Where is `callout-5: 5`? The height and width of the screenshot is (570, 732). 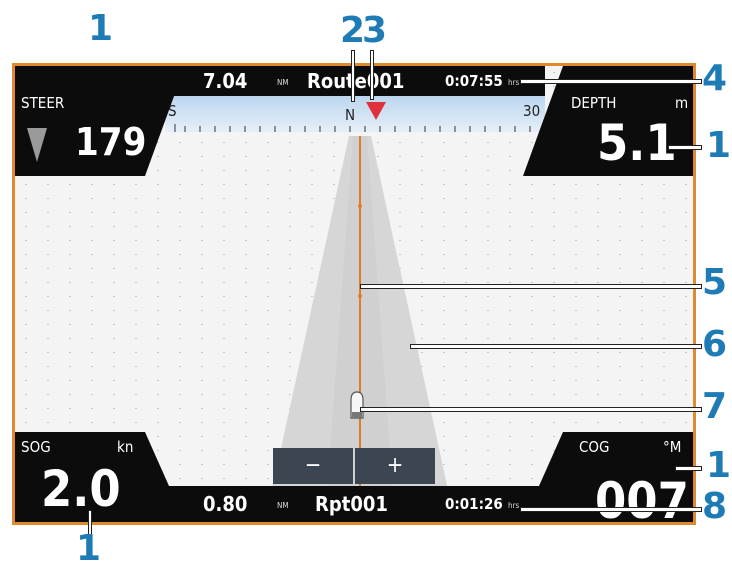 callout-5: 5 is located at coordinates (715, 282).